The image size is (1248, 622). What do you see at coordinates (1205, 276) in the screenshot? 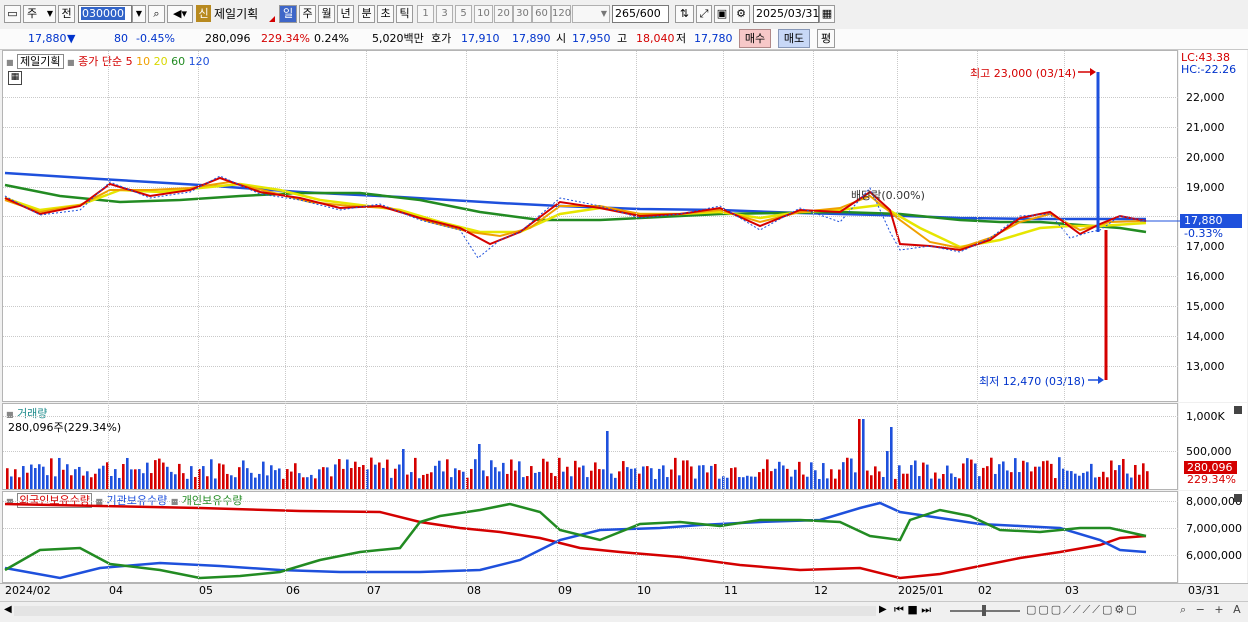
I see `y-tick: 16,000` at bounding box center [1205, 276].